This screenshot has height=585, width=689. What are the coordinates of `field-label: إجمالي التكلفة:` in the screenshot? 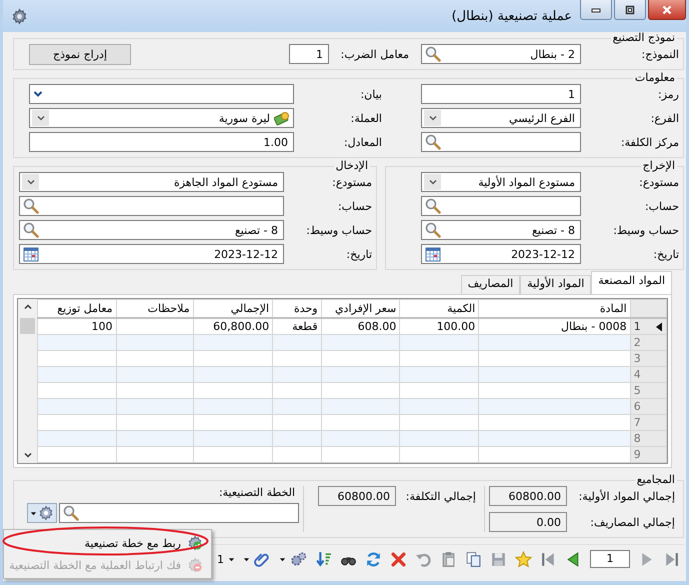 It's located at (440, 496).